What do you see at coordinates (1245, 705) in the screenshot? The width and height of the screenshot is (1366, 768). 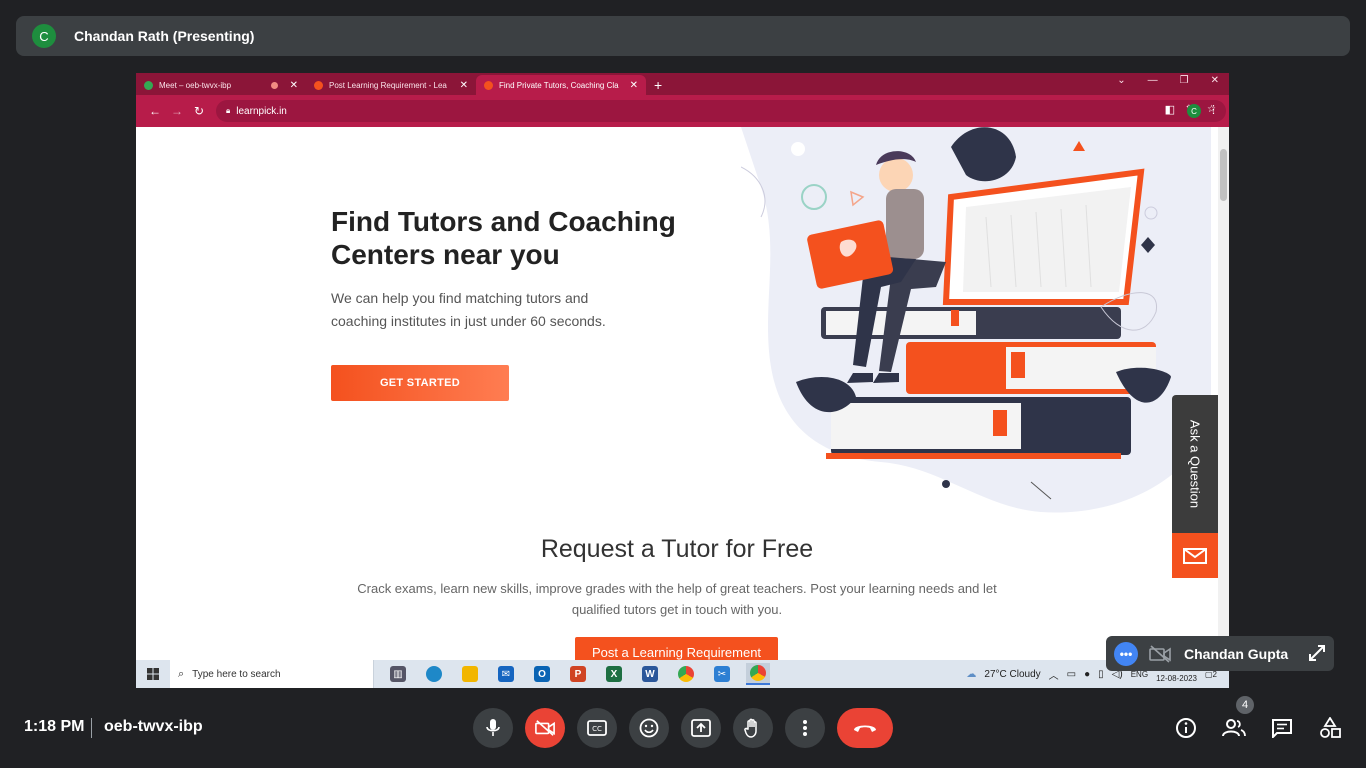 I see `participants-count-badge: 4` at bounding box center [1245, 705].